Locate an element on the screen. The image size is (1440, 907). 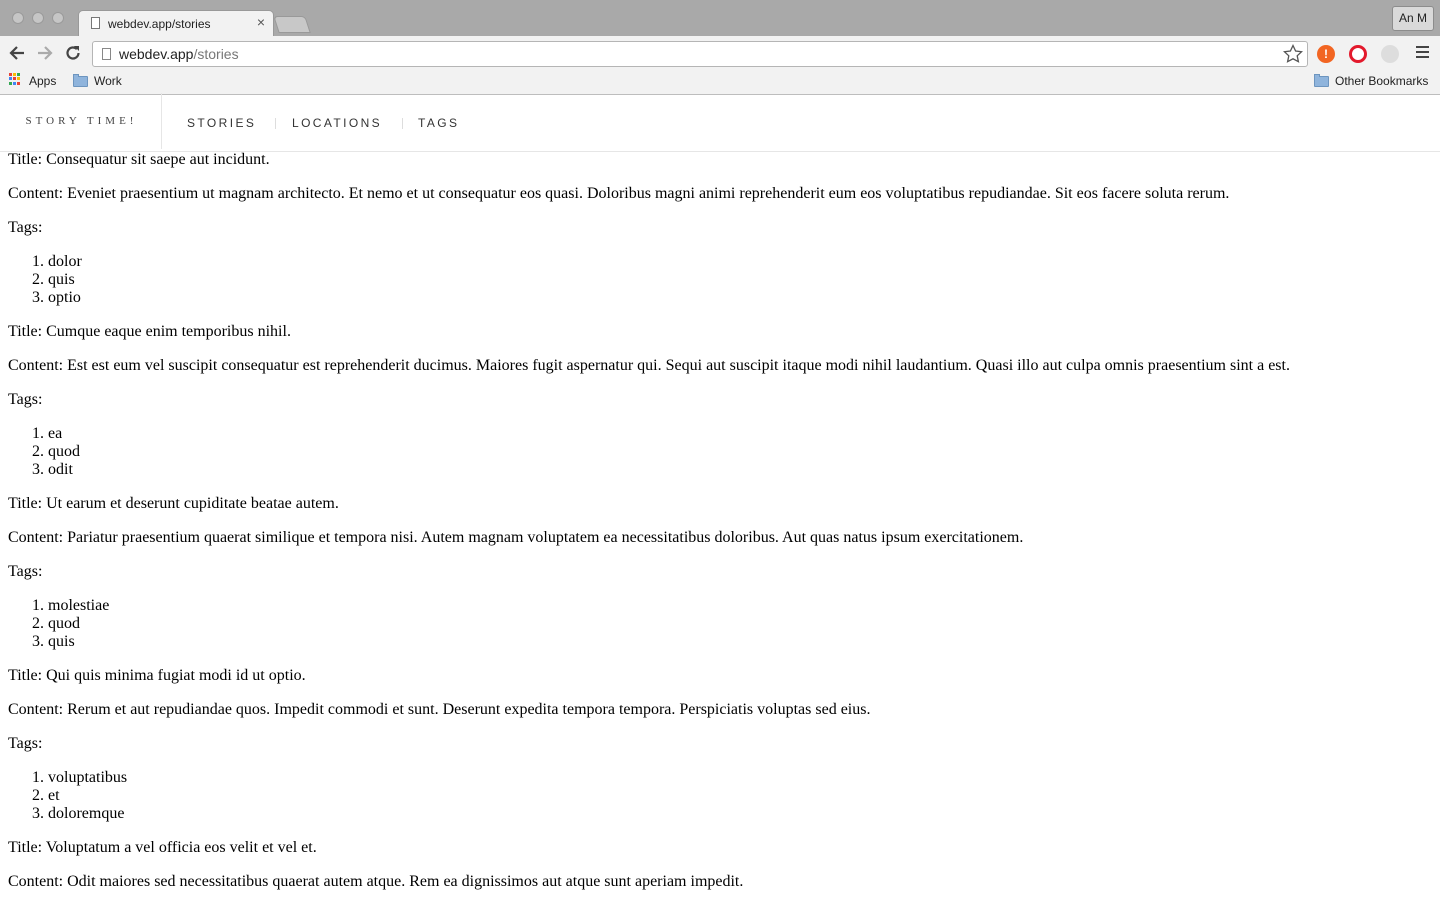
forward-button is located at coordinates (45, 53).